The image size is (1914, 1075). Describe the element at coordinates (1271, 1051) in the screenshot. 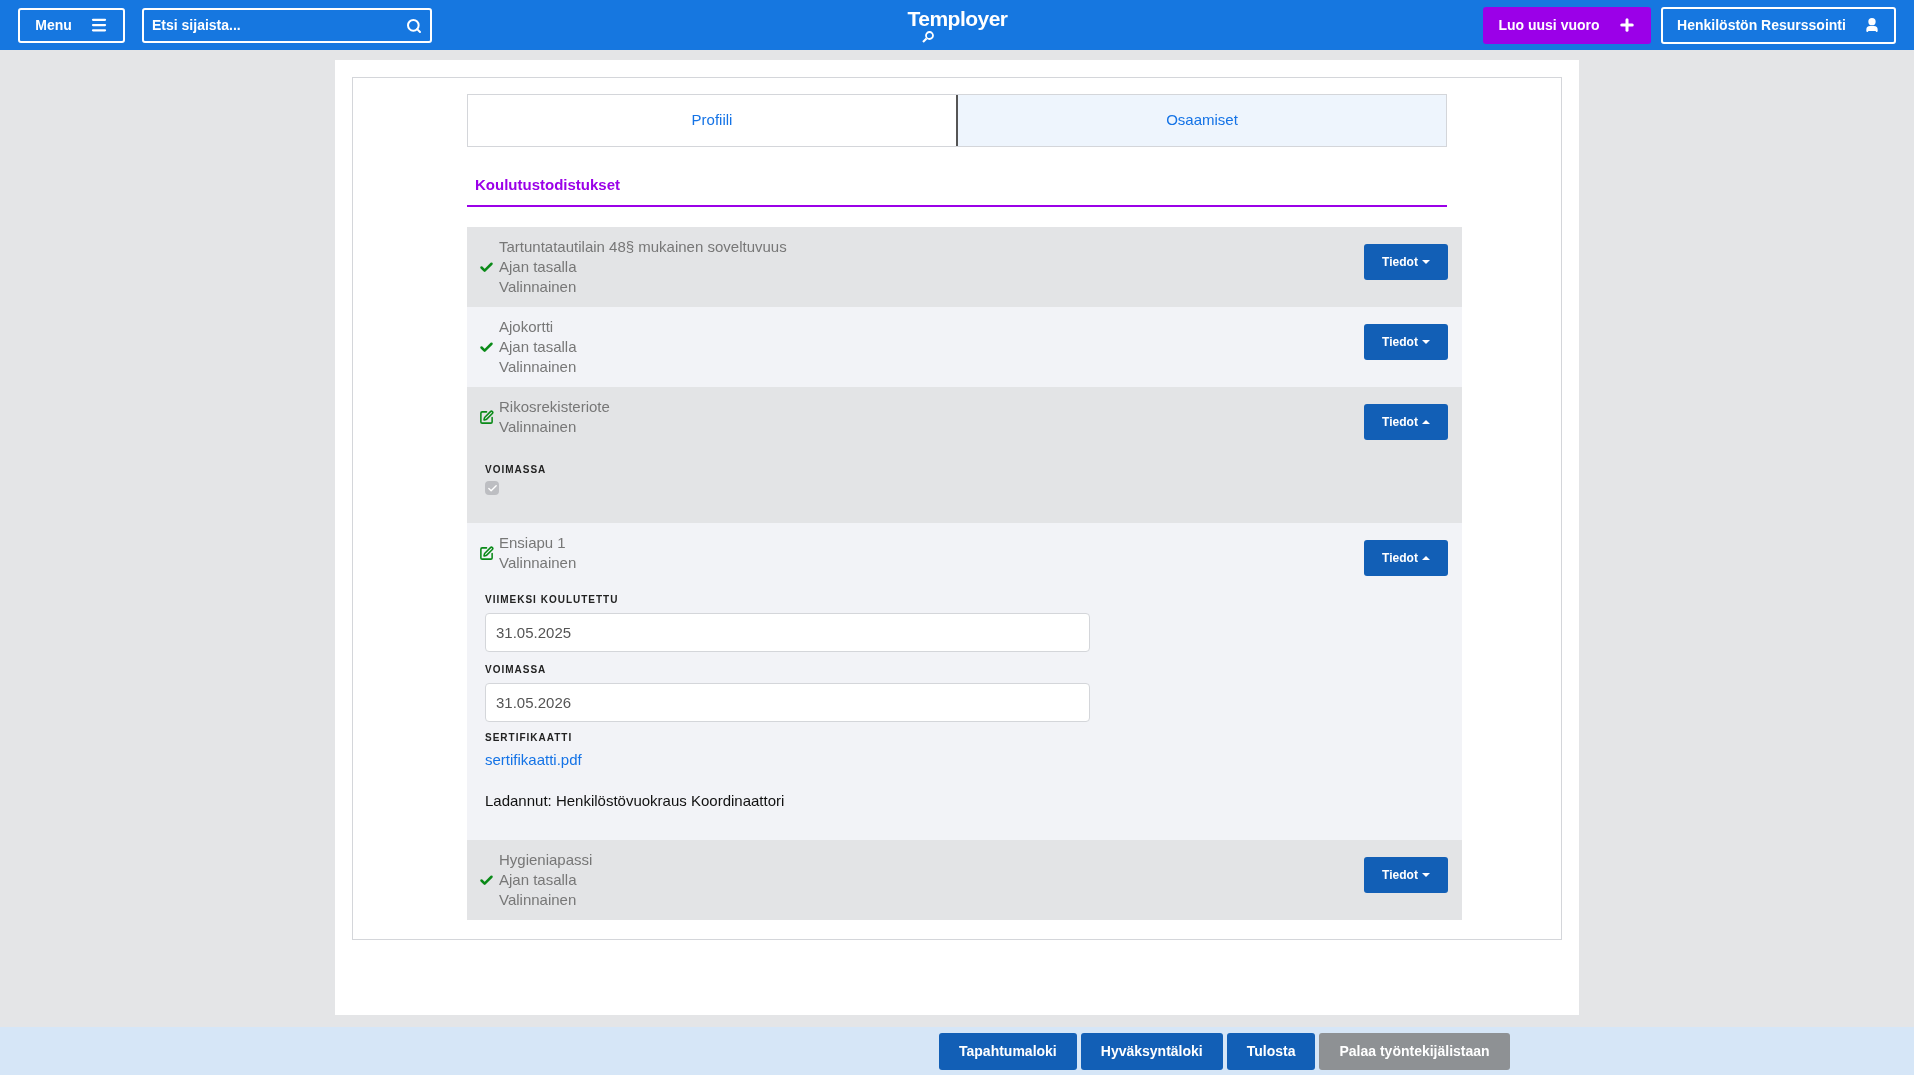

I see `footer-button: Tulosta` at that location.